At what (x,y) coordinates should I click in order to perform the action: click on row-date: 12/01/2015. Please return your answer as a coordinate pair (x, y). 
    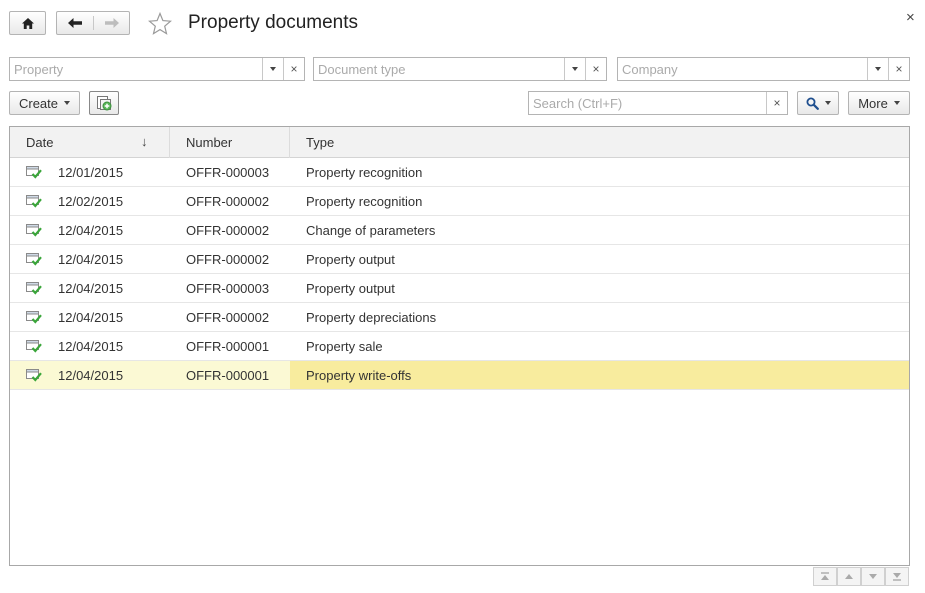
    Looking at the image, I should click on (91, 172).